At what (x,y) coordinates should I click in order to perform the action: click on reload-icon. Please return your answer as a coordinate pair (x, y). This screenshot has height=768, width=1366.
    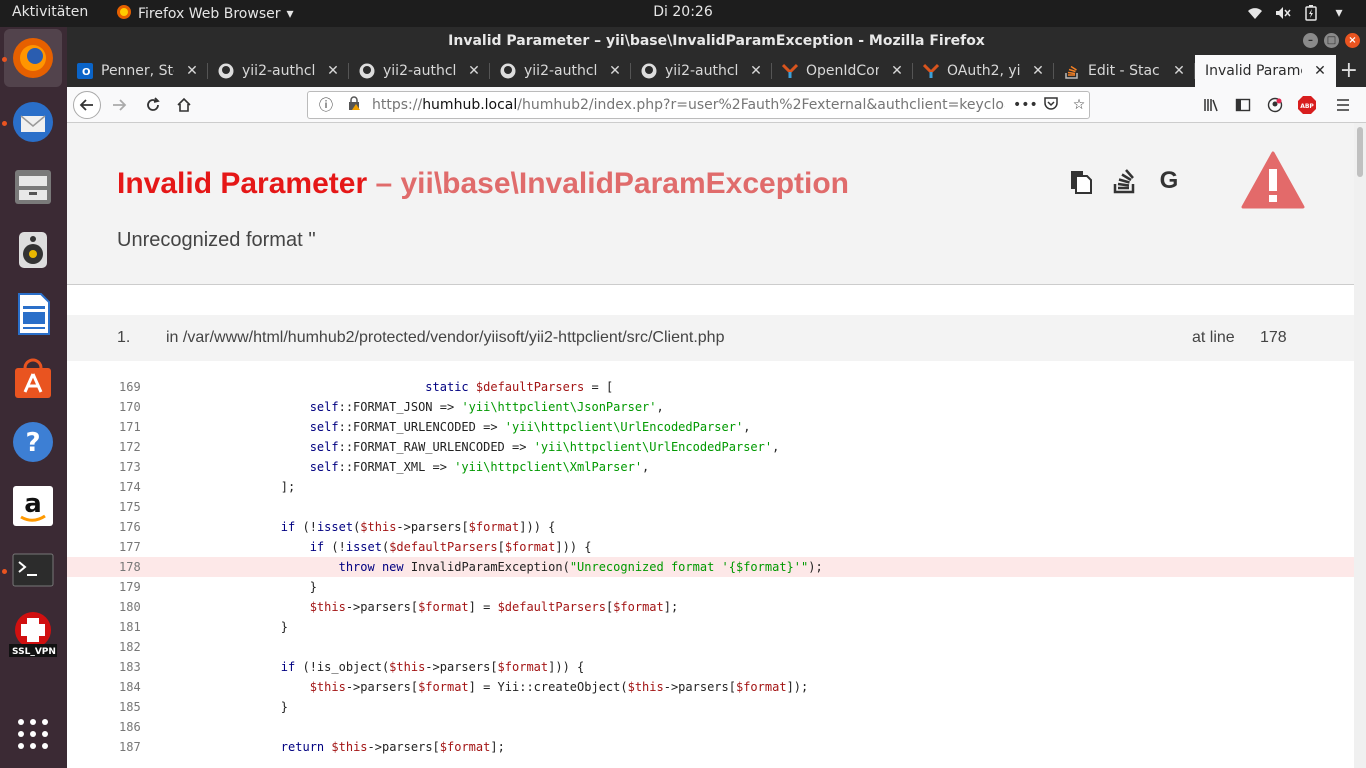
    Looking at the image, I should click on (153, 104).